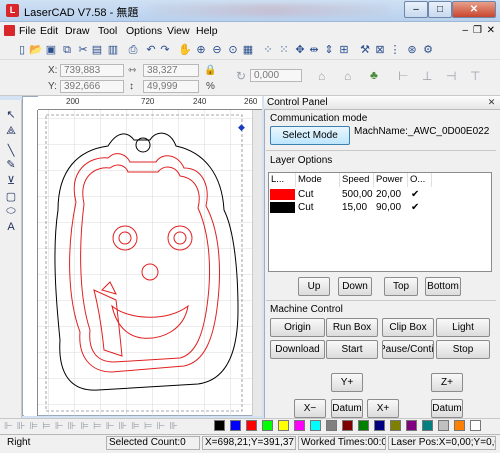  I want to click on center-align-icon: ⊥, so click(427, 76).